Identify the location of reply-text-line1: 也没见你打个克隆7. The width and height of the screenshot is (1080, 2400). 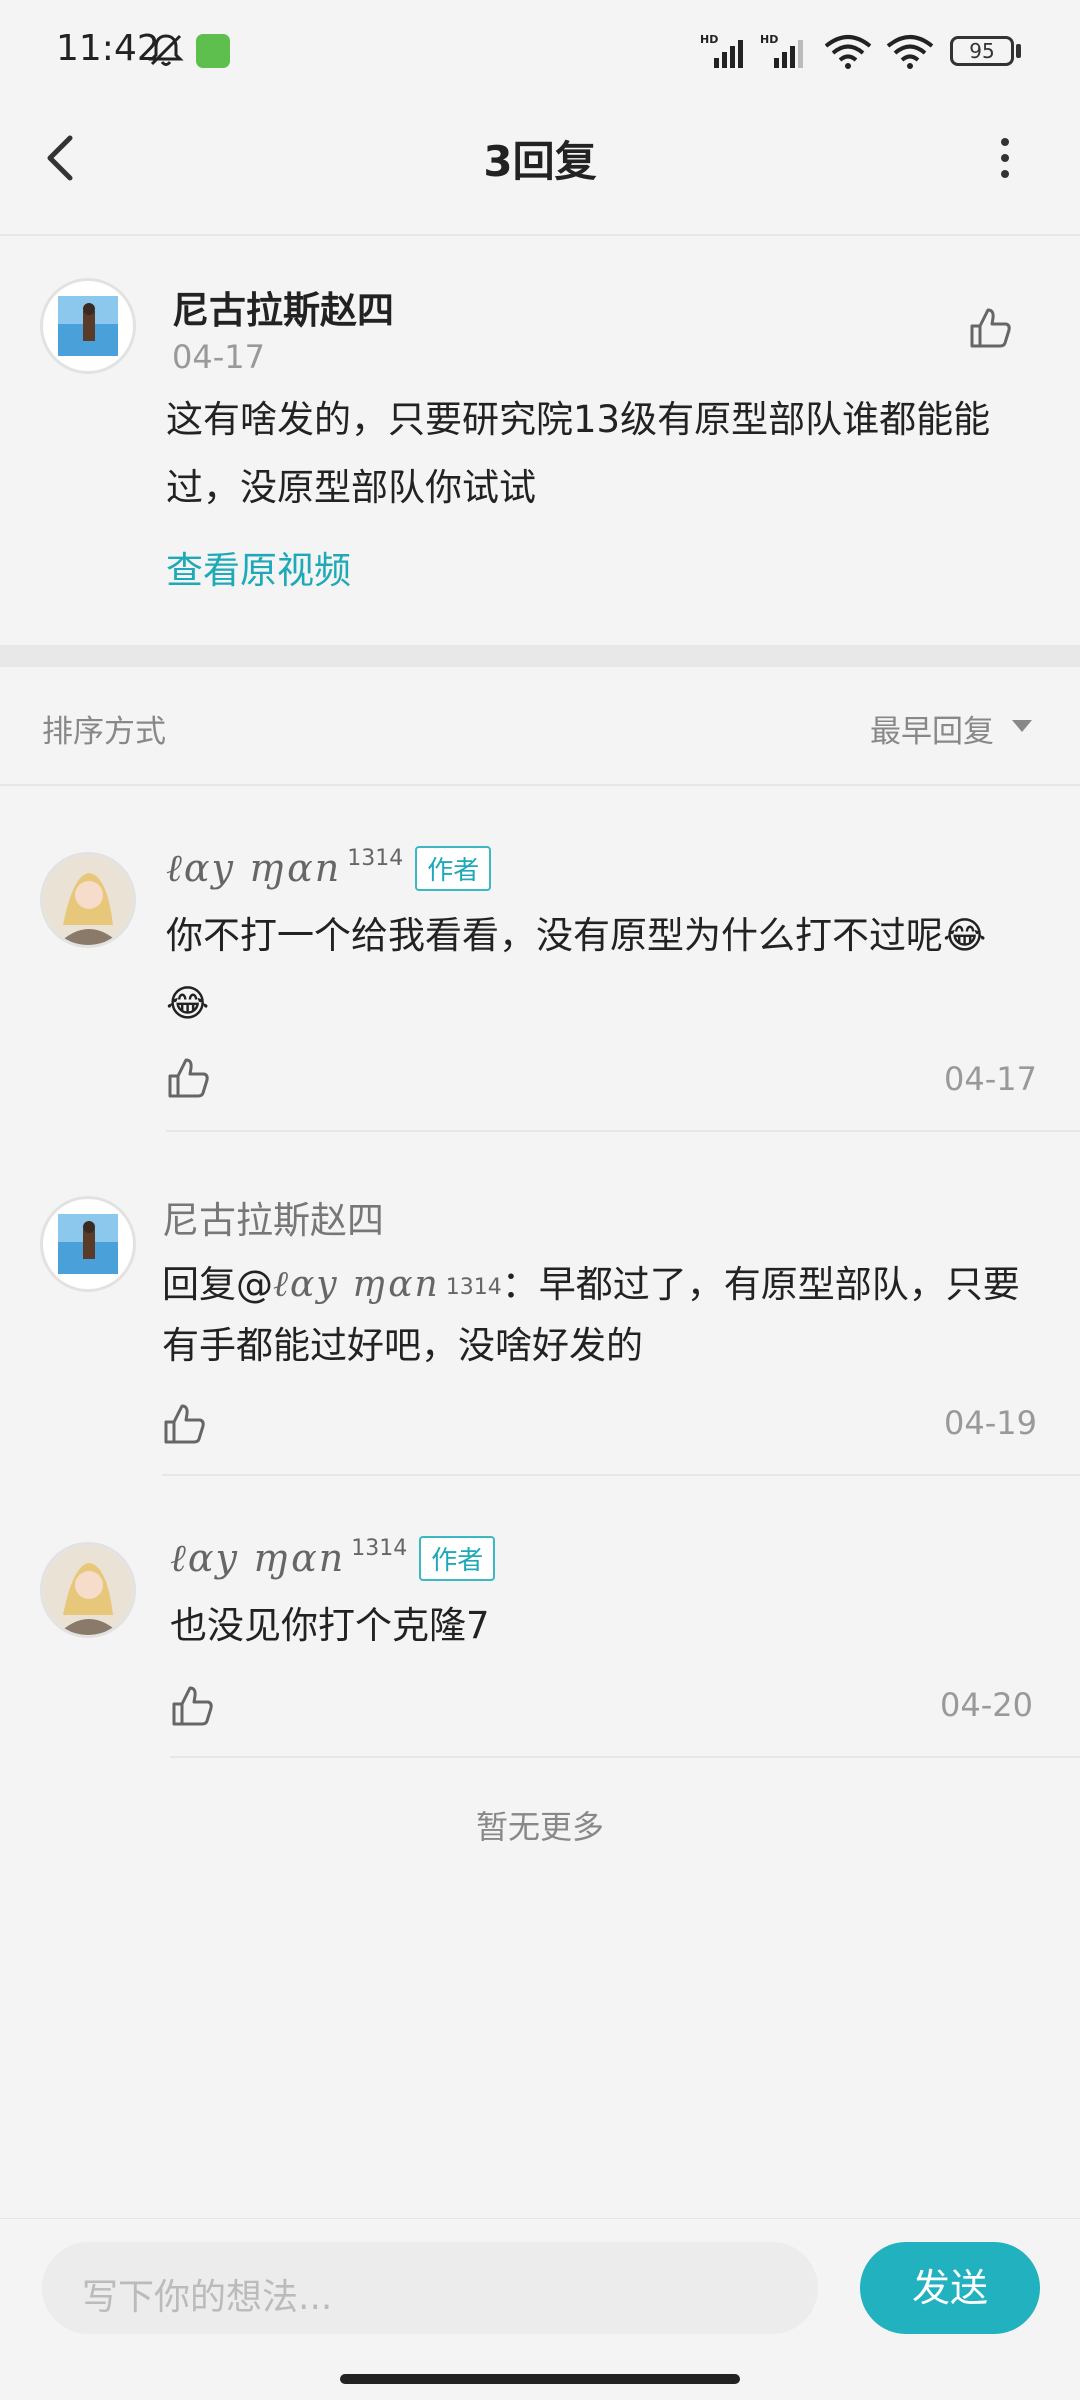
(330, 1625).